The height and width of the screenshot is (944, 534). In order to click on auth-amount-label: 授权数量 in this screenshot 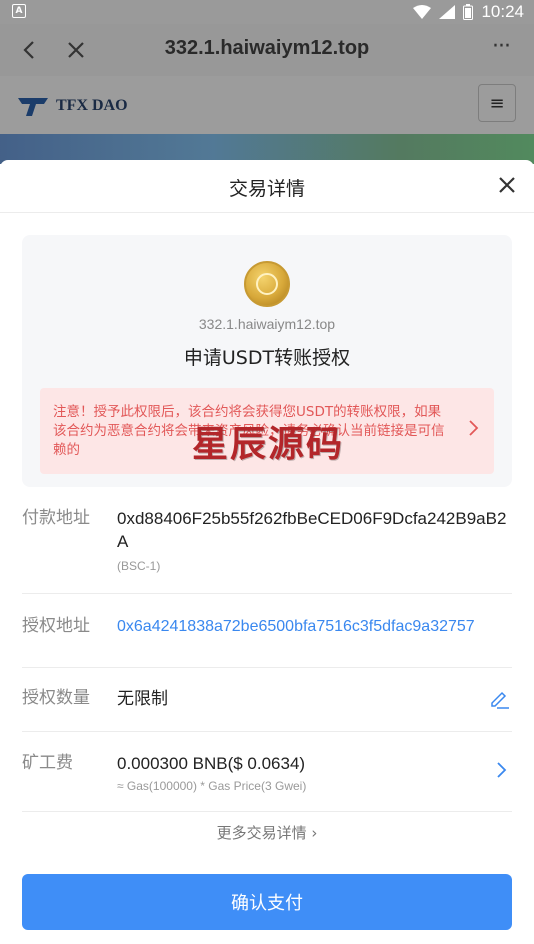, I will do `click(56, 698)`.